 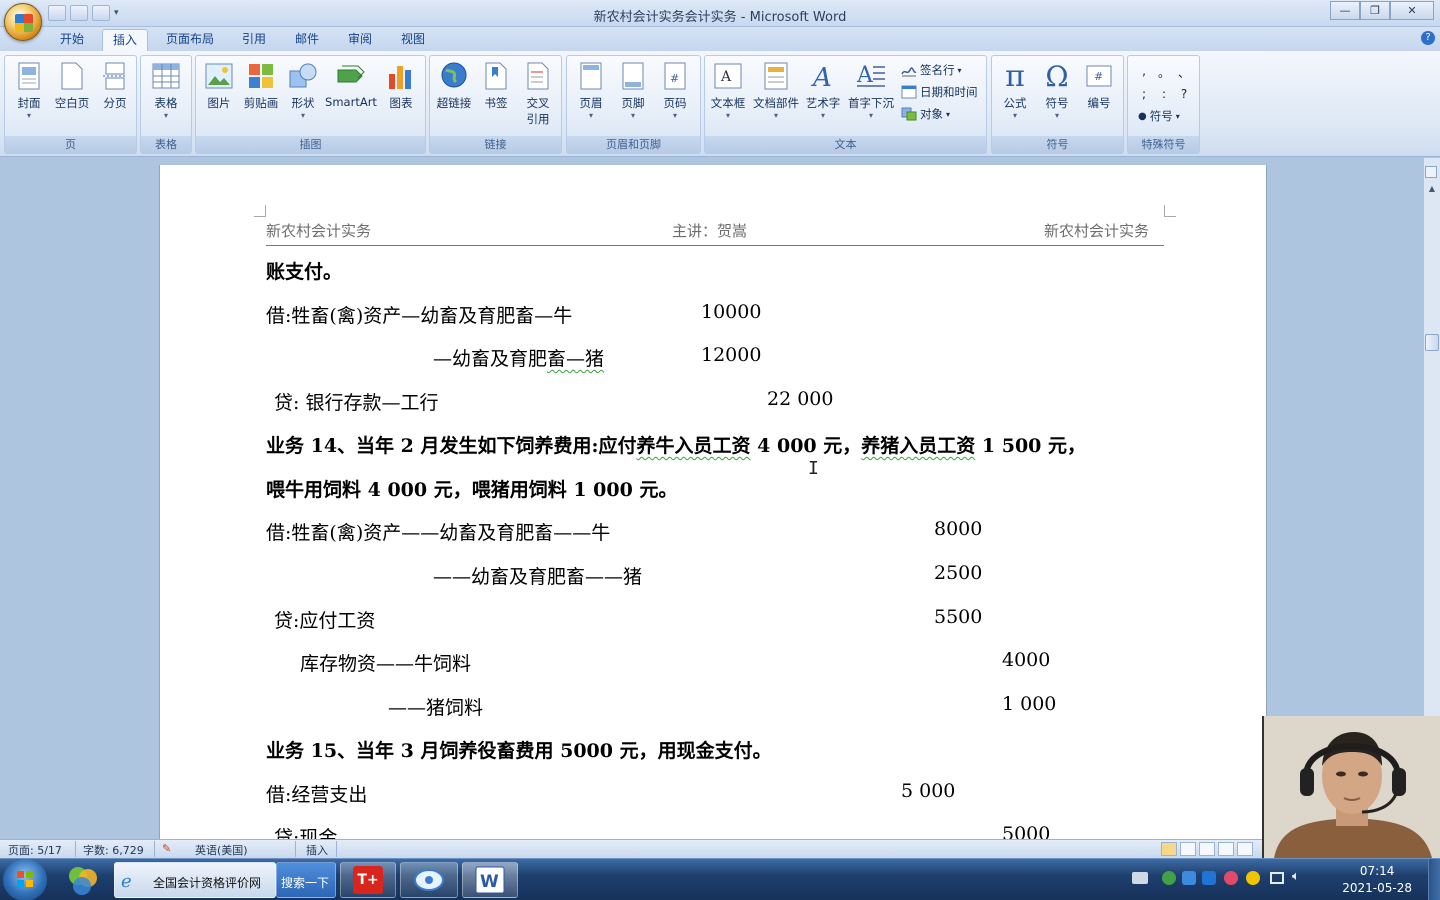 I want to click on print-layout-icon, so click(x=1169, y=849).